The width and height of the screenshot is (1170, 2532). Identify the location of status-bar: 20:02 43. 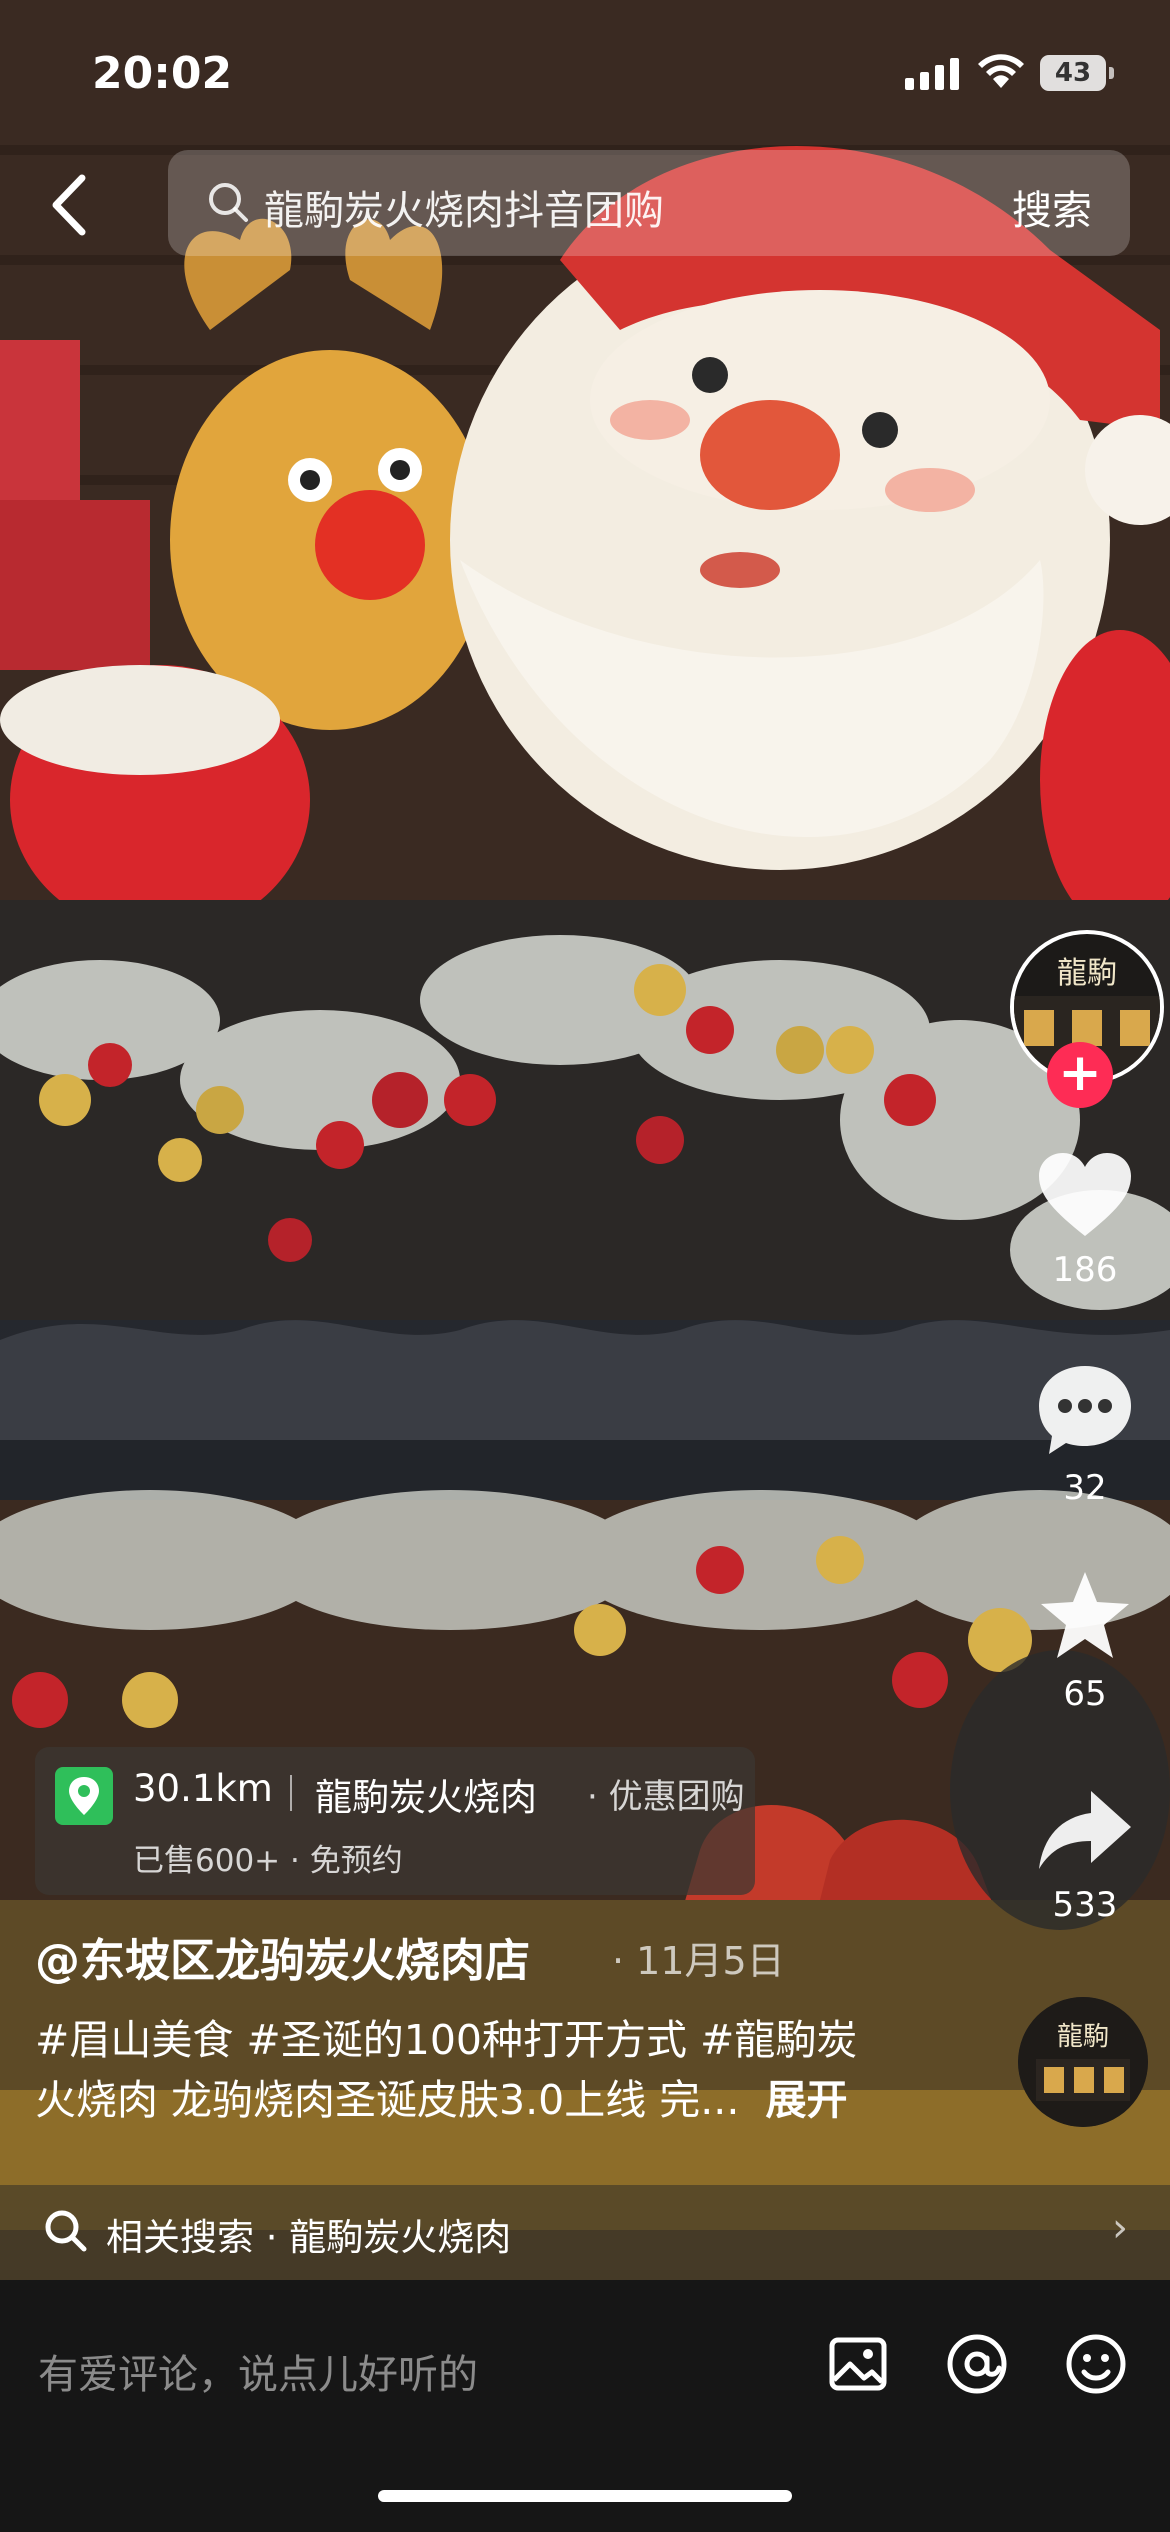
(585, 70).